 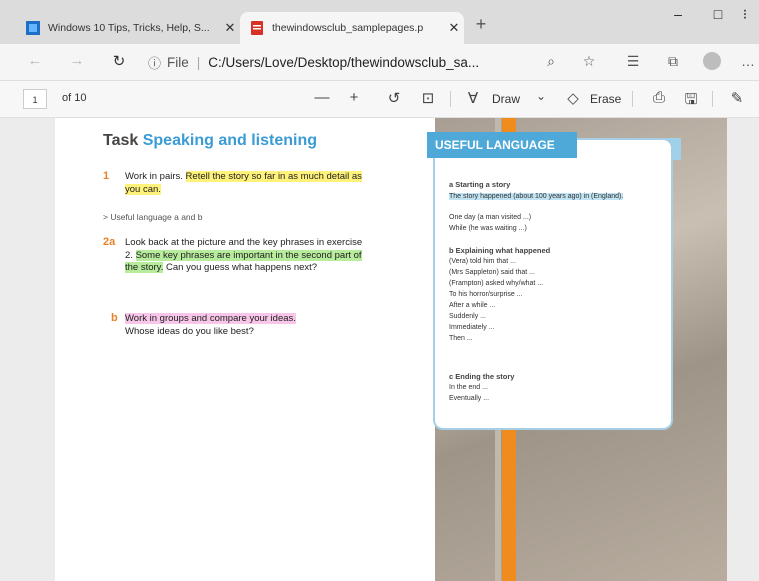 What do you see at coordinates (541, 96) in the screenshot?
I see `chevron-down-icon: ⌄` at bounding box center [541, 96].